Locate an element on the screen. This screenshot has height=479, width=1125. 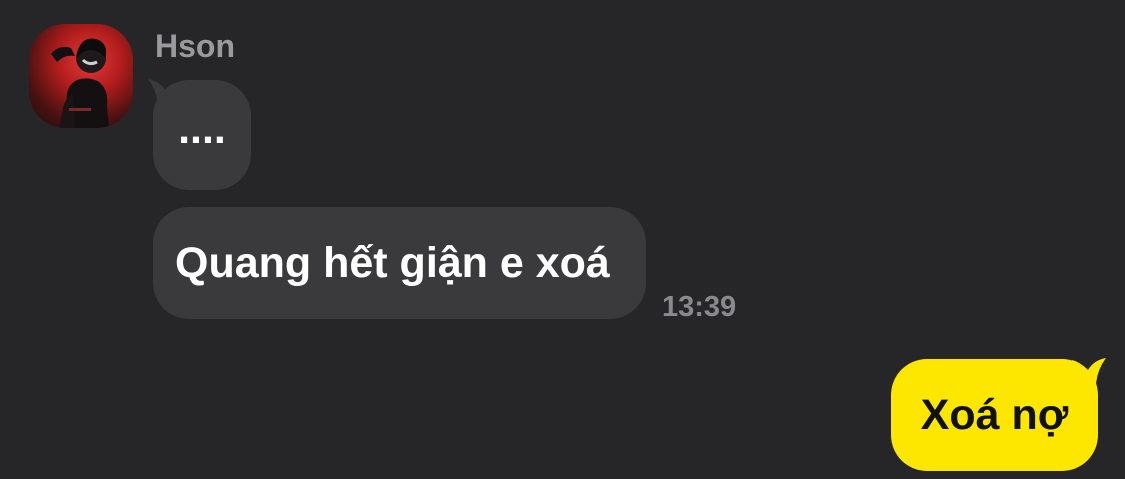
incoming-message-bubble: Quang hết giận e xoá is located at coordinates (399, 263).